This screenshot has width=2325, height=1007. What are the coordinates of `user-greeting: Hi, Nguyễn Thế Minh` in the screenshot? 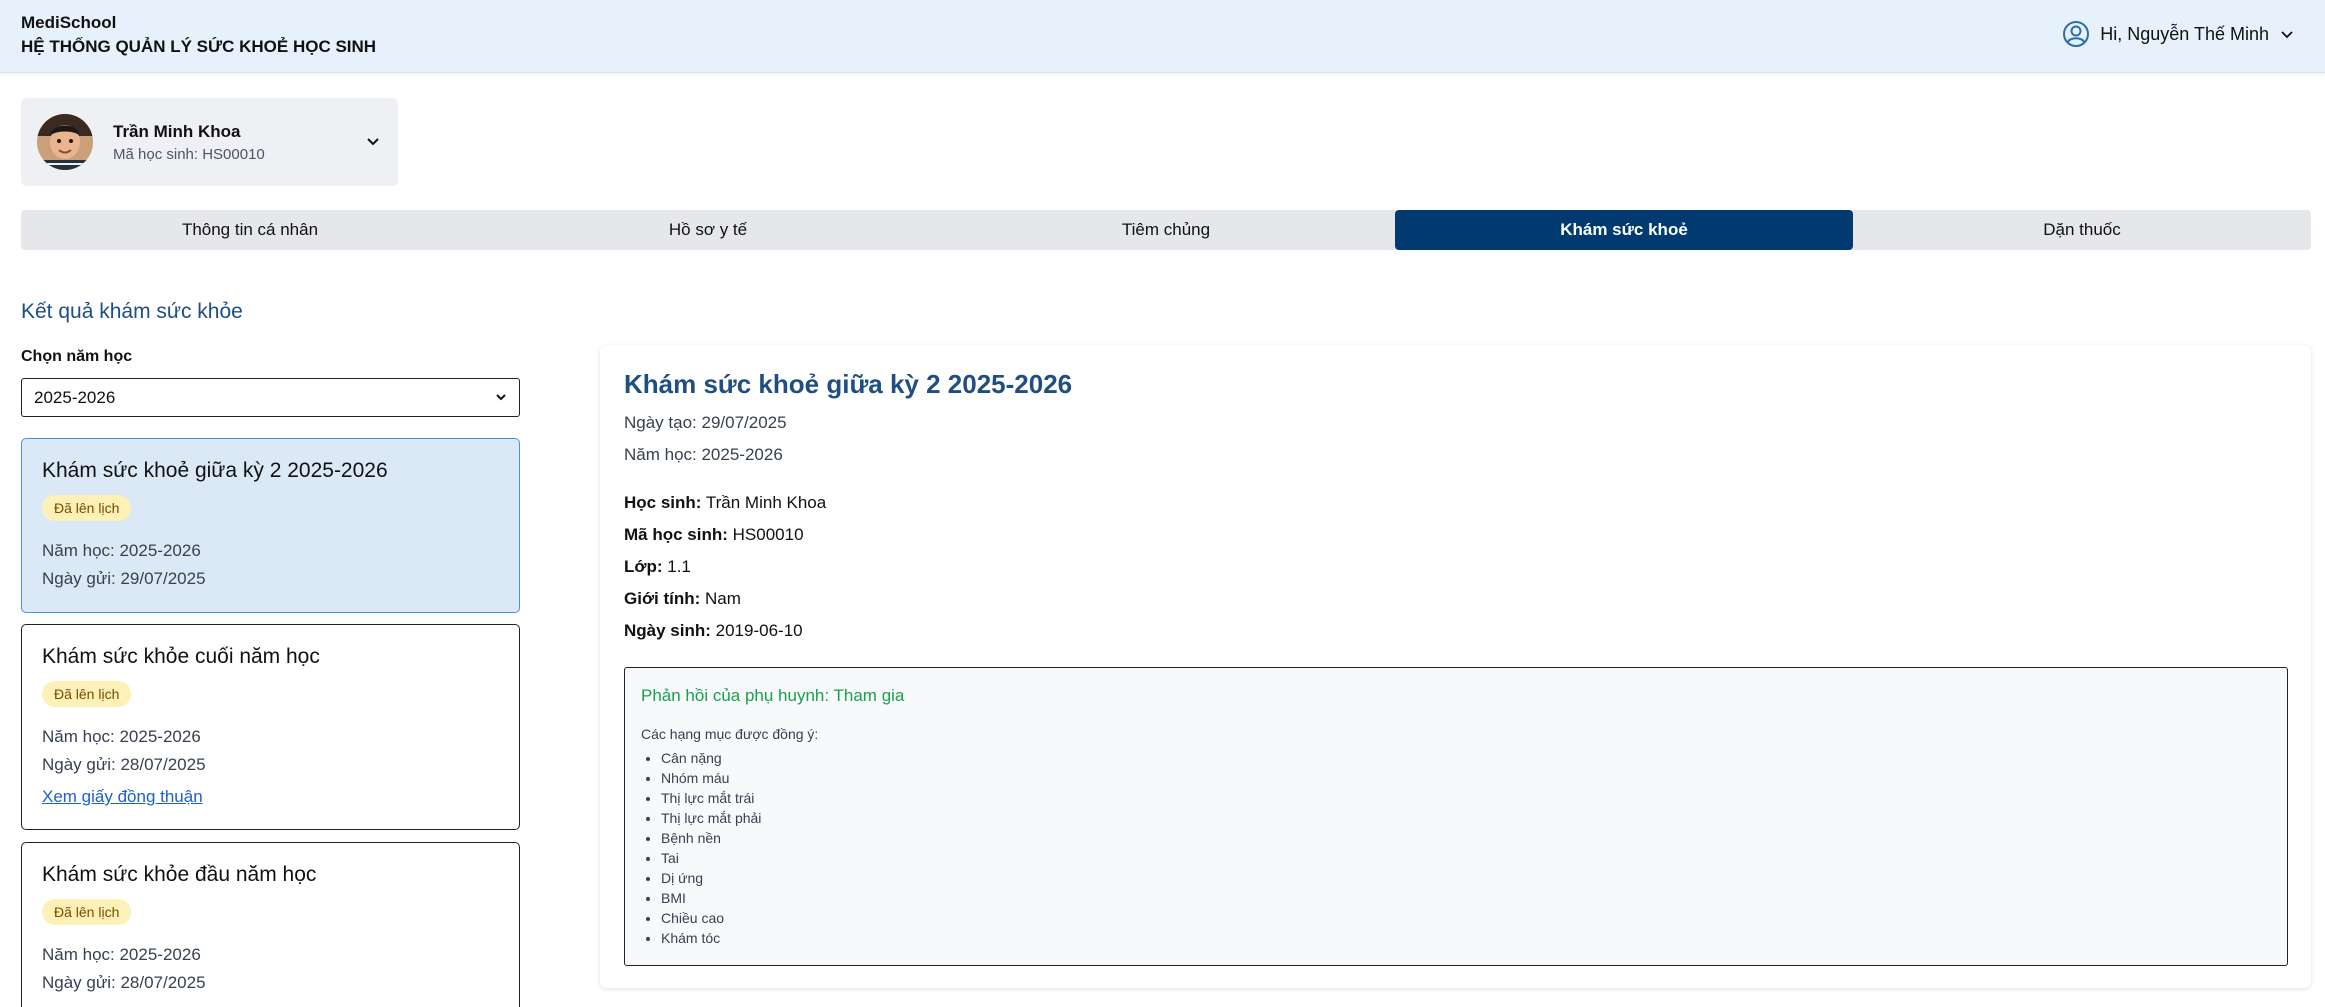 It's located at (2184, 33).